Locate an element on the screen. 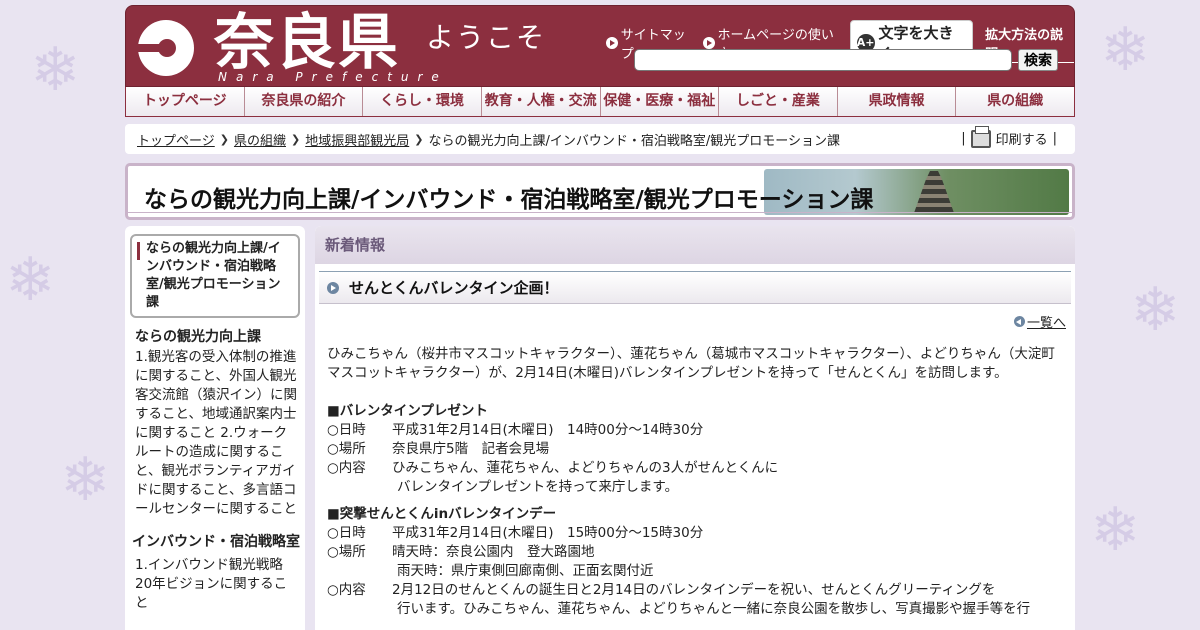 This screenshot has width=1200, height=630. title-underline is located at coordinates (600, 212).